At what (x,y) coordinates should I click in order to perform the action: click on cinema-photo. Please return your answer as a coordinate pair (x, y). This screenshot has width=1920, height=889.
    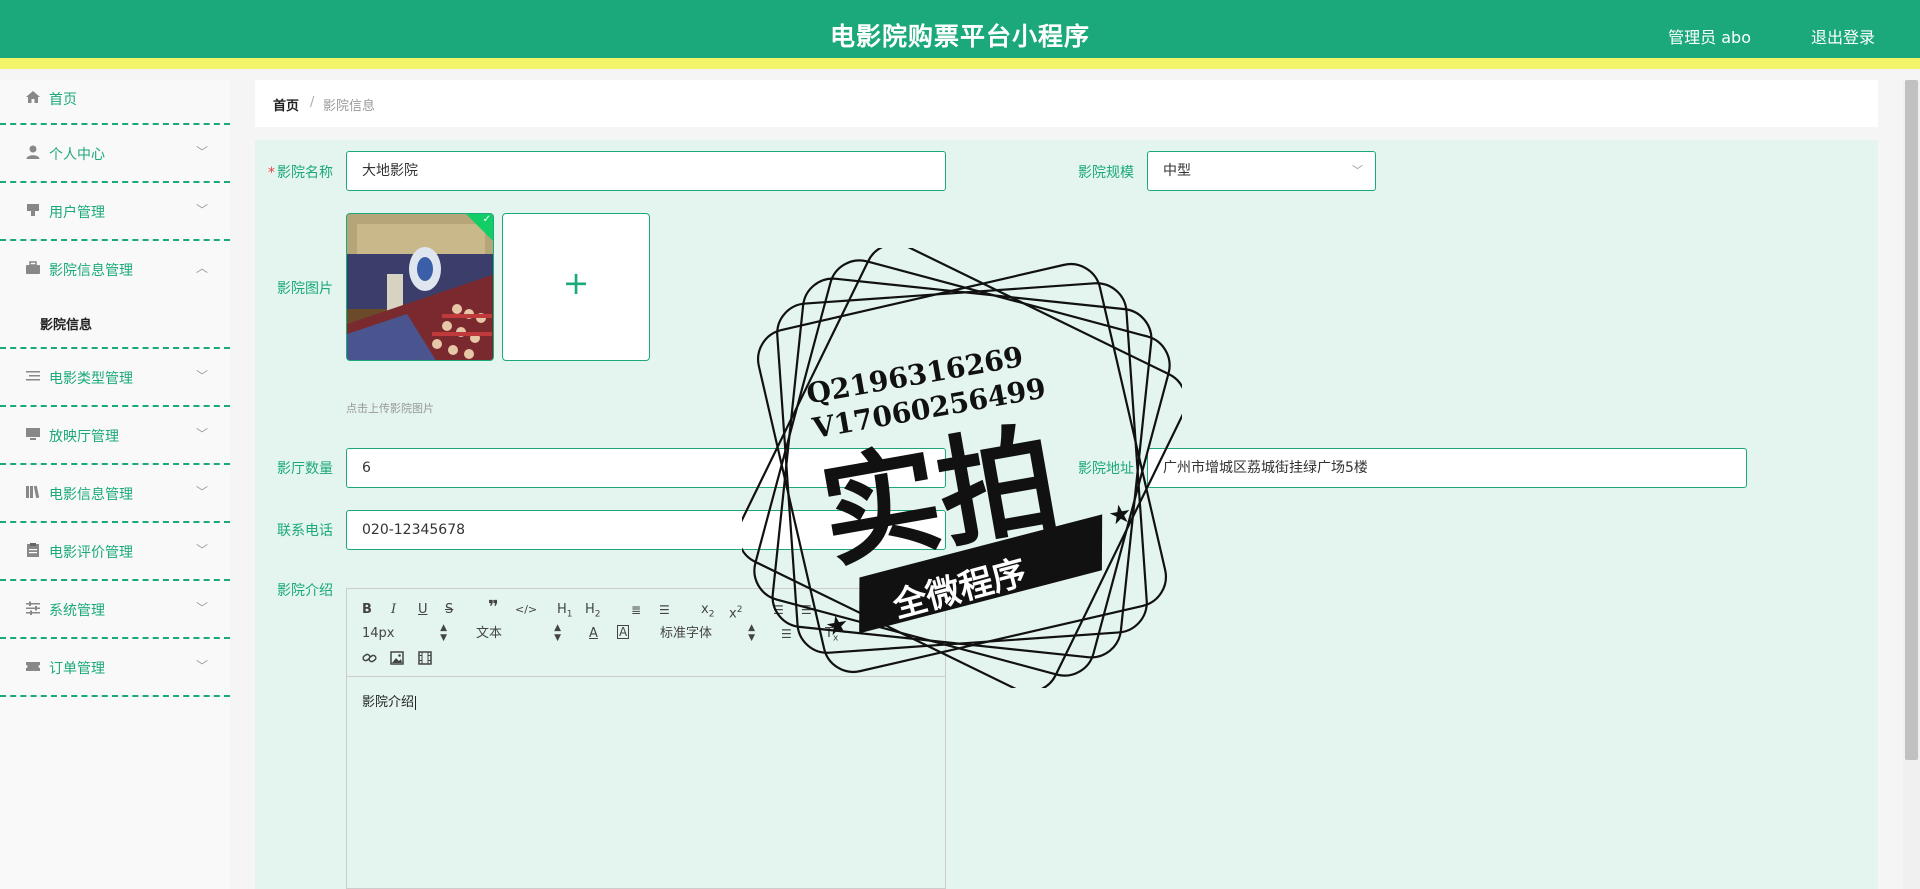
    Looking at the image, I should click on (420, 287).